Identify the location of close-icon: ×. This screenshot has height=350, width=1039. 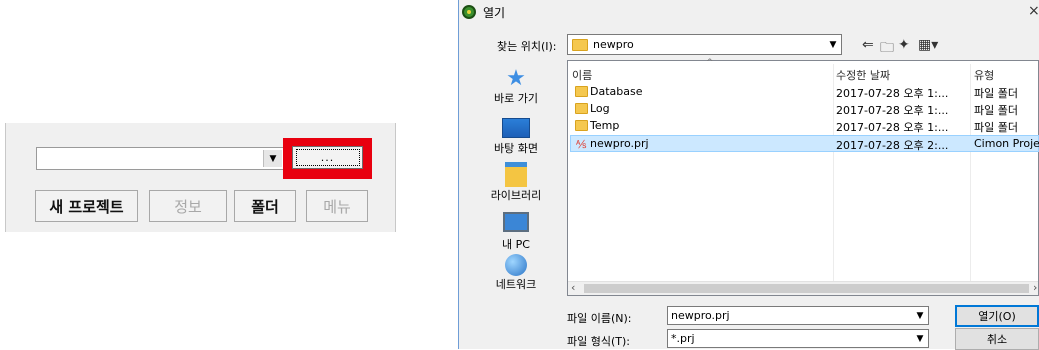
(1033, 11).